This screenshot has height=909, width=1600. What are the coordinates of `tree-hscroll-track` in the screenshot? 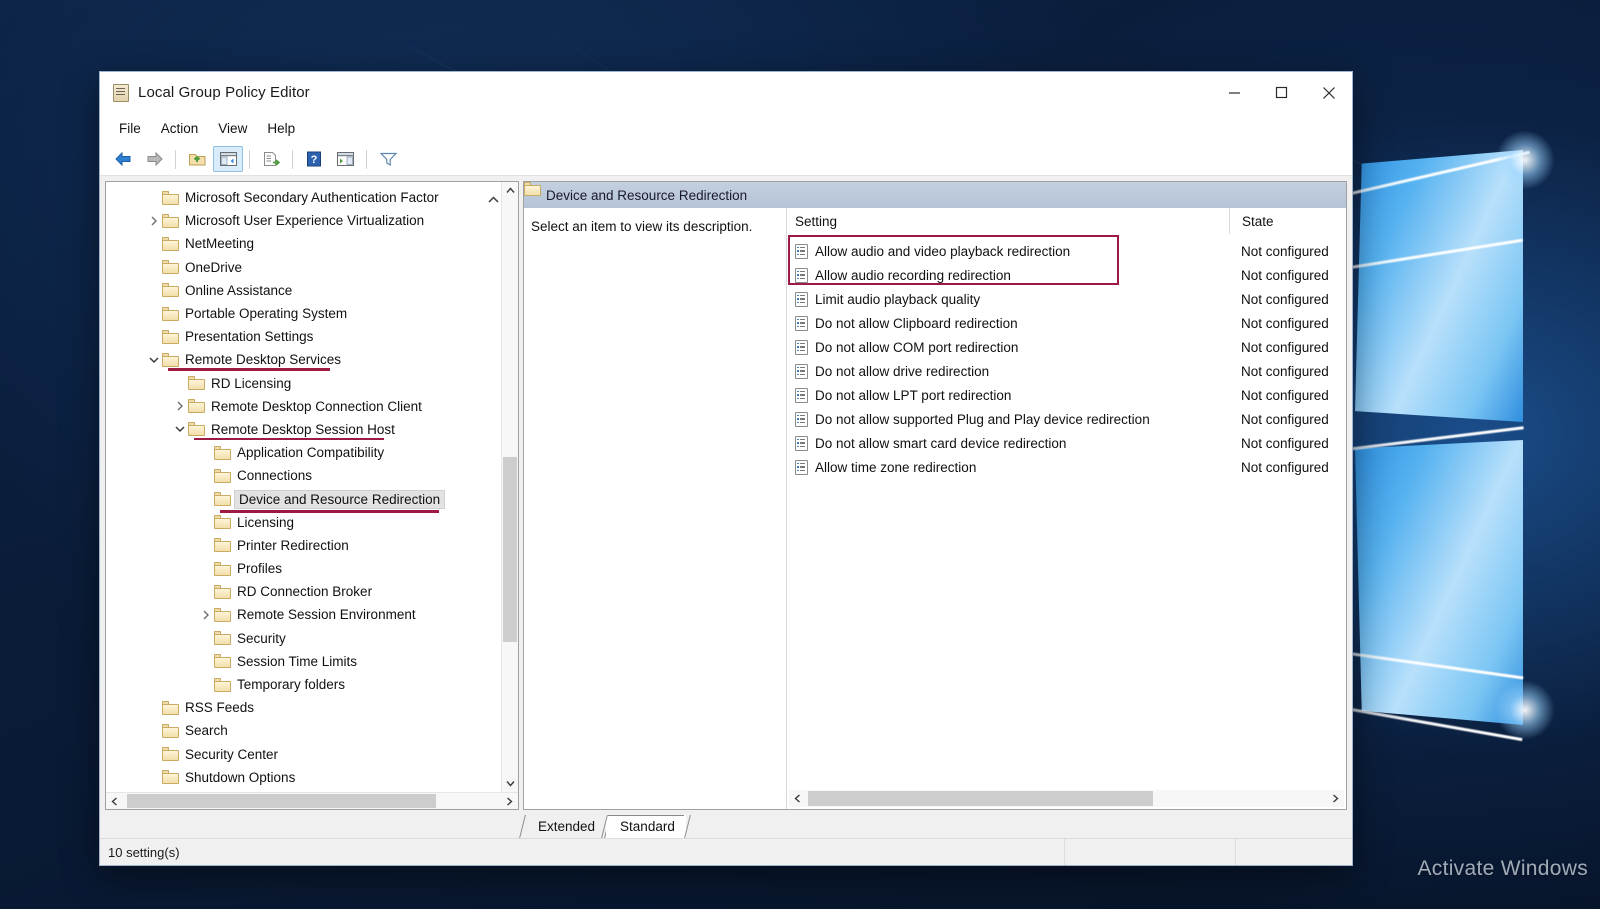 It's located at (312, 801).